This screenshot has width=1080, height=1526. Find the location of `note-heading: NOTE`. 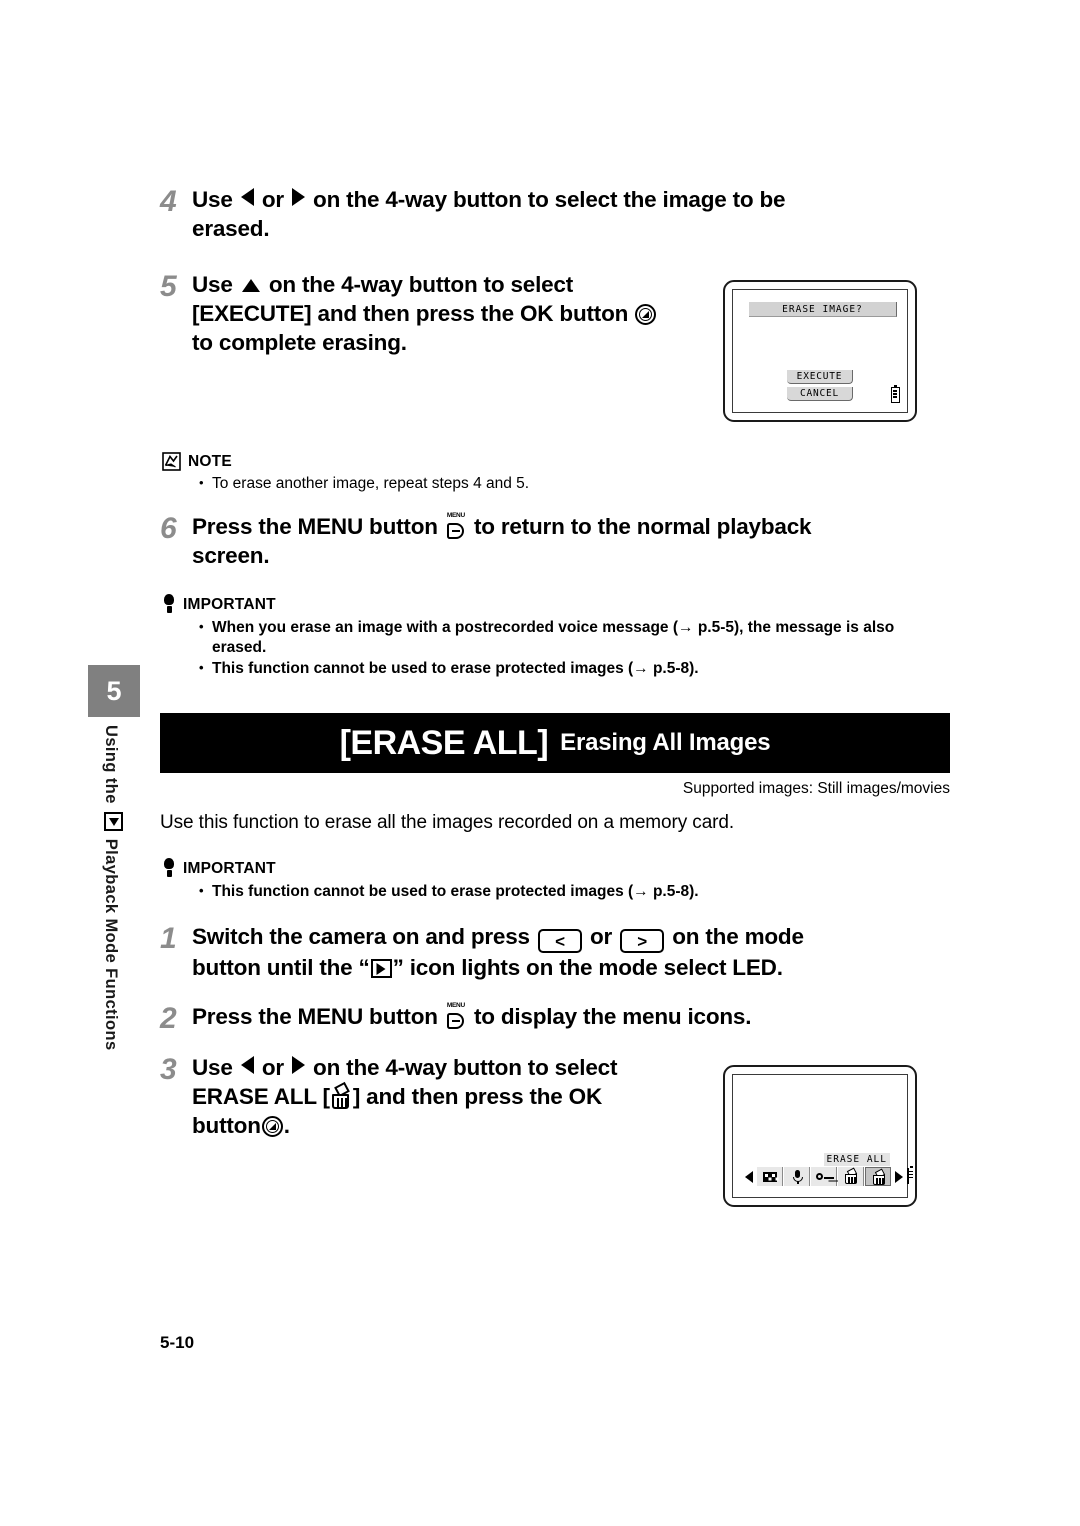

note-heading: NOTE is located at coordinates (210, 461).